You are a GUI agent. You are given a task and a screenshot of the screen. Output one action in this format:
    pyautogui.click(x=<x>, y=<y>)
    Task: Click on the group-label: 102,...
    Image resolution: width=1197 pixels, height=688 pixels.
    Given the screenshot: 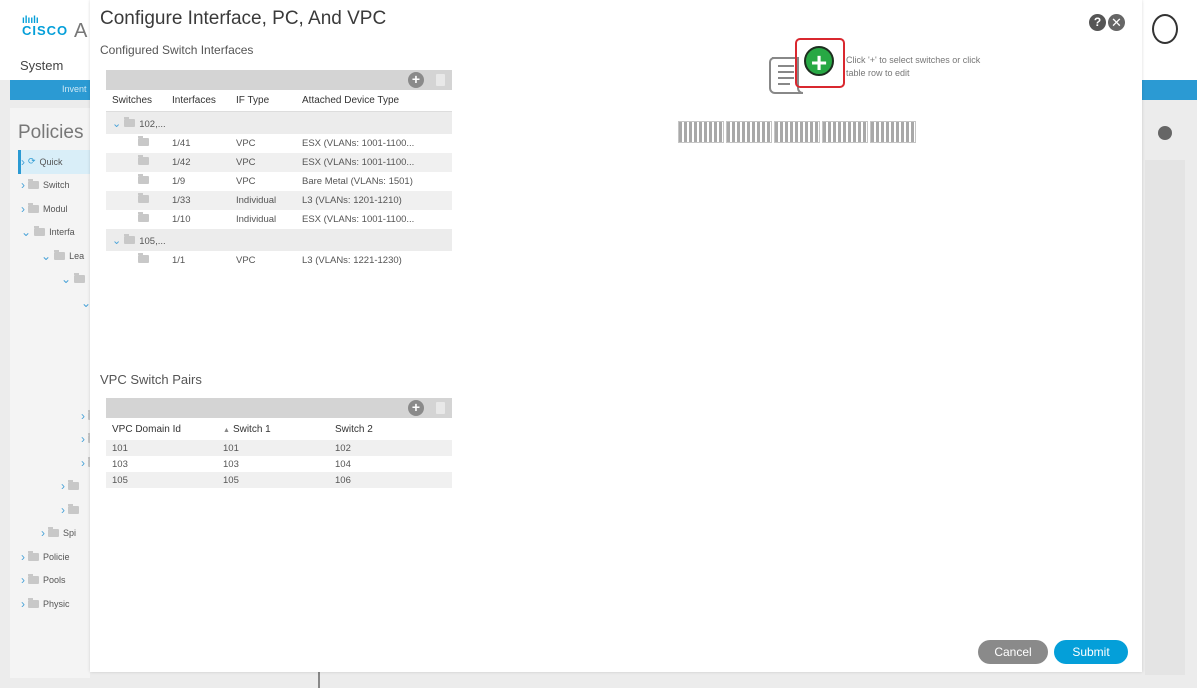 What is the action you would take?
    pyautogui.click(x=152, y=124)
    